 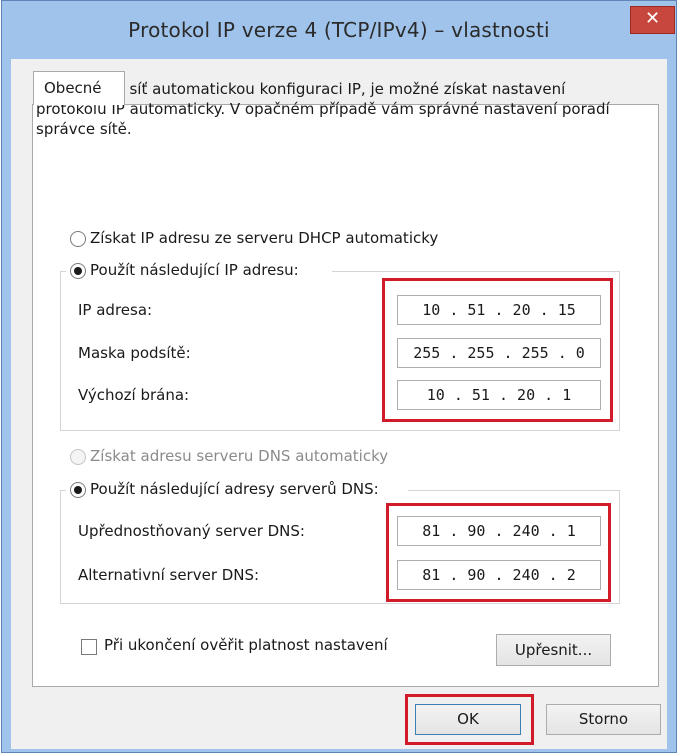 What do you see at coordinates (78, 271) in the screenshot?
I see `radio-ip-manual` at bounding box center [78, 271].